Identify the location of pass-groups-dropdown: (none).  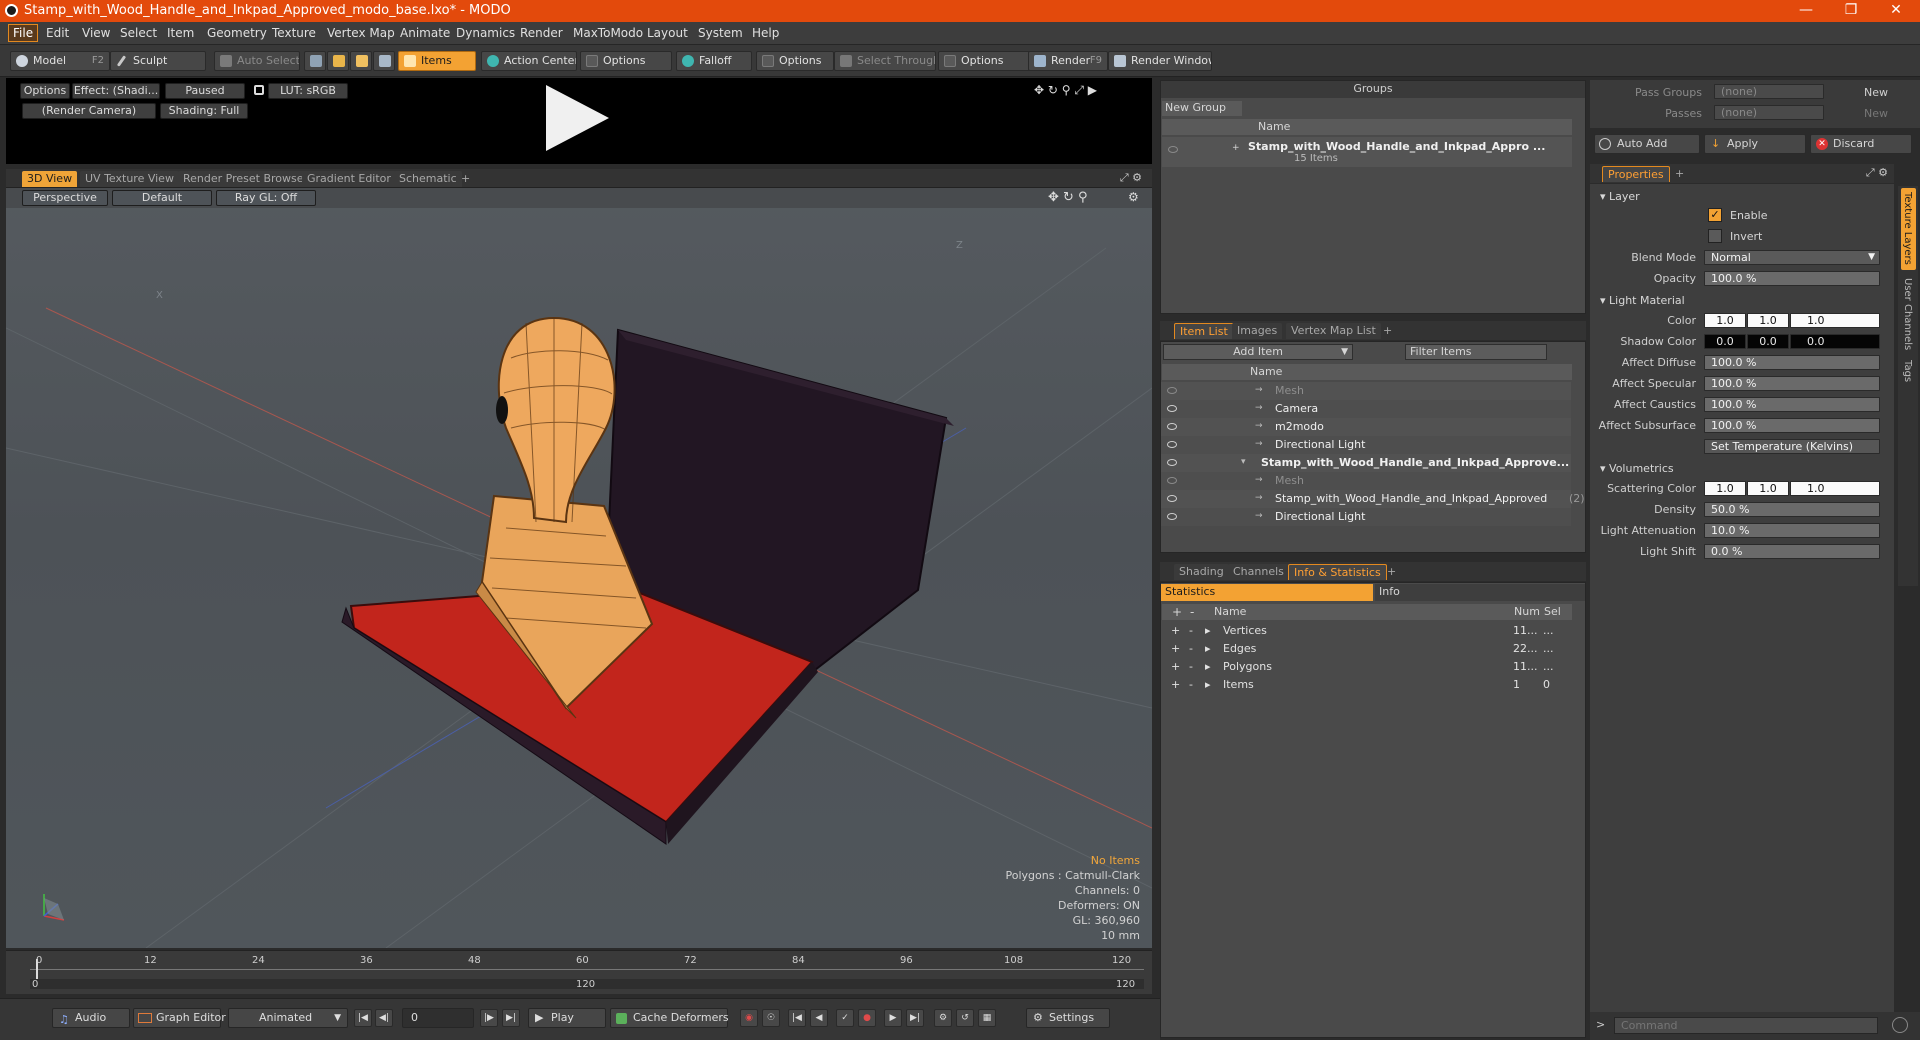
(1769, 91).